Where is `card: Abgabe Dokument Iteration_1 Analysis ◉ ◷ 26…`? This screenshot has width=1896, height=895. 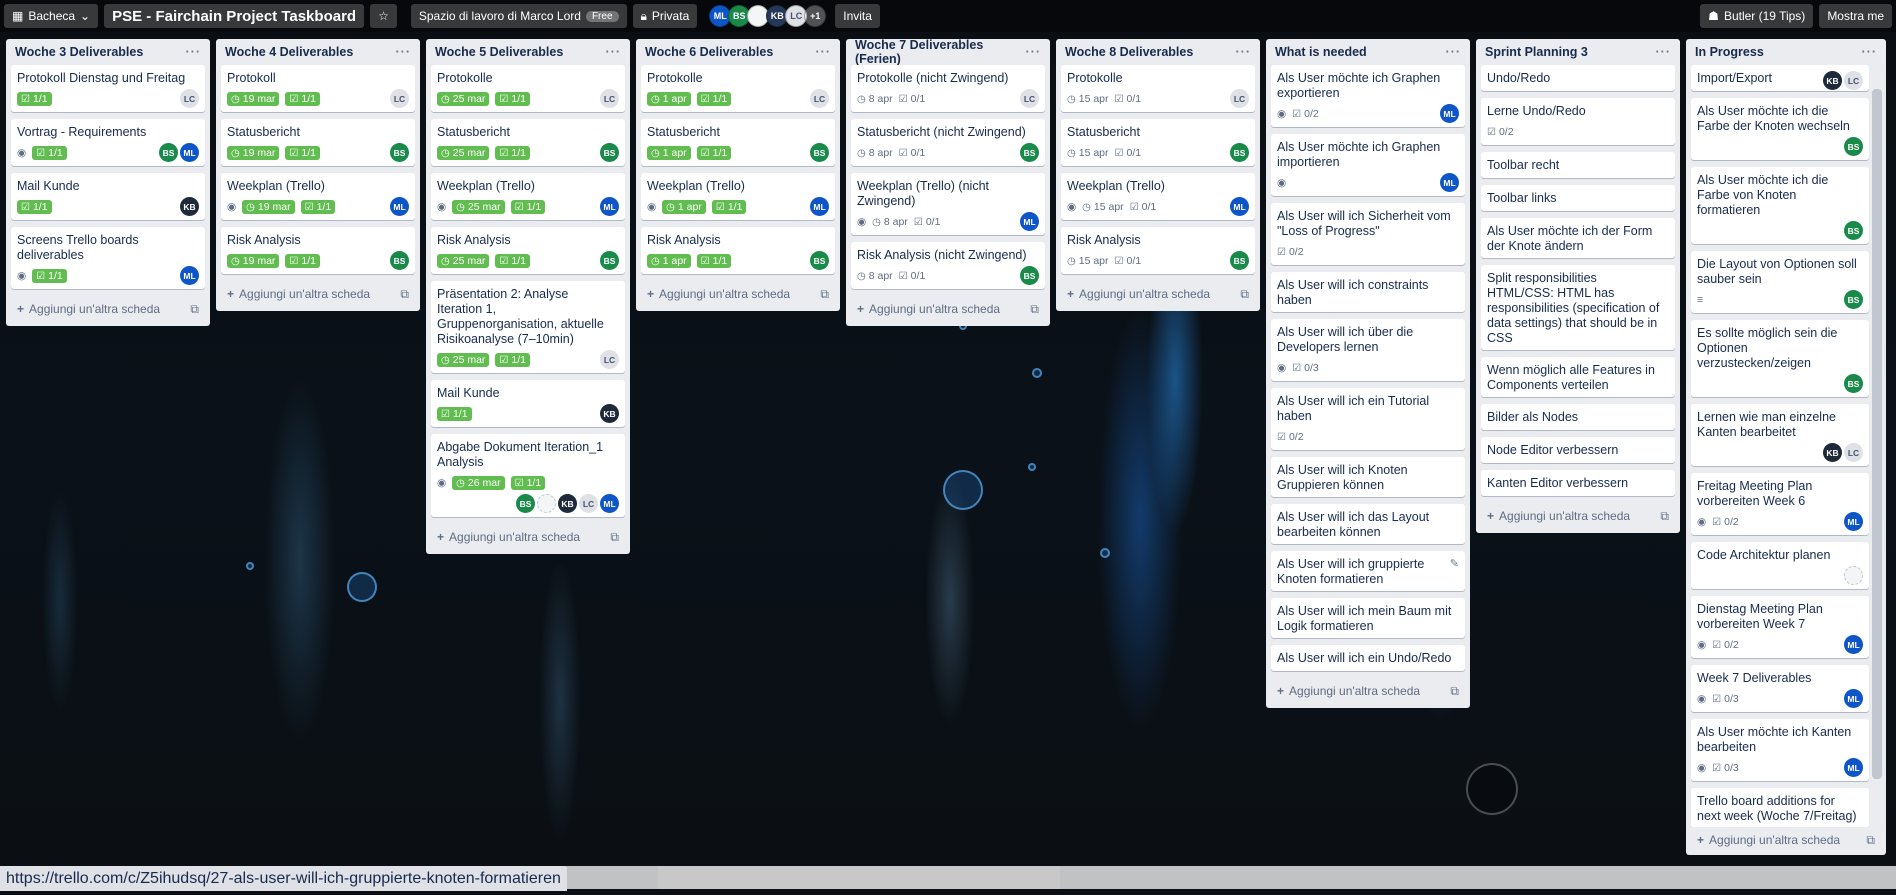
card: Abgabe Dokument Iteration_1 Analysis ◉ ◷ 26… is located at coordinates (528, 475).